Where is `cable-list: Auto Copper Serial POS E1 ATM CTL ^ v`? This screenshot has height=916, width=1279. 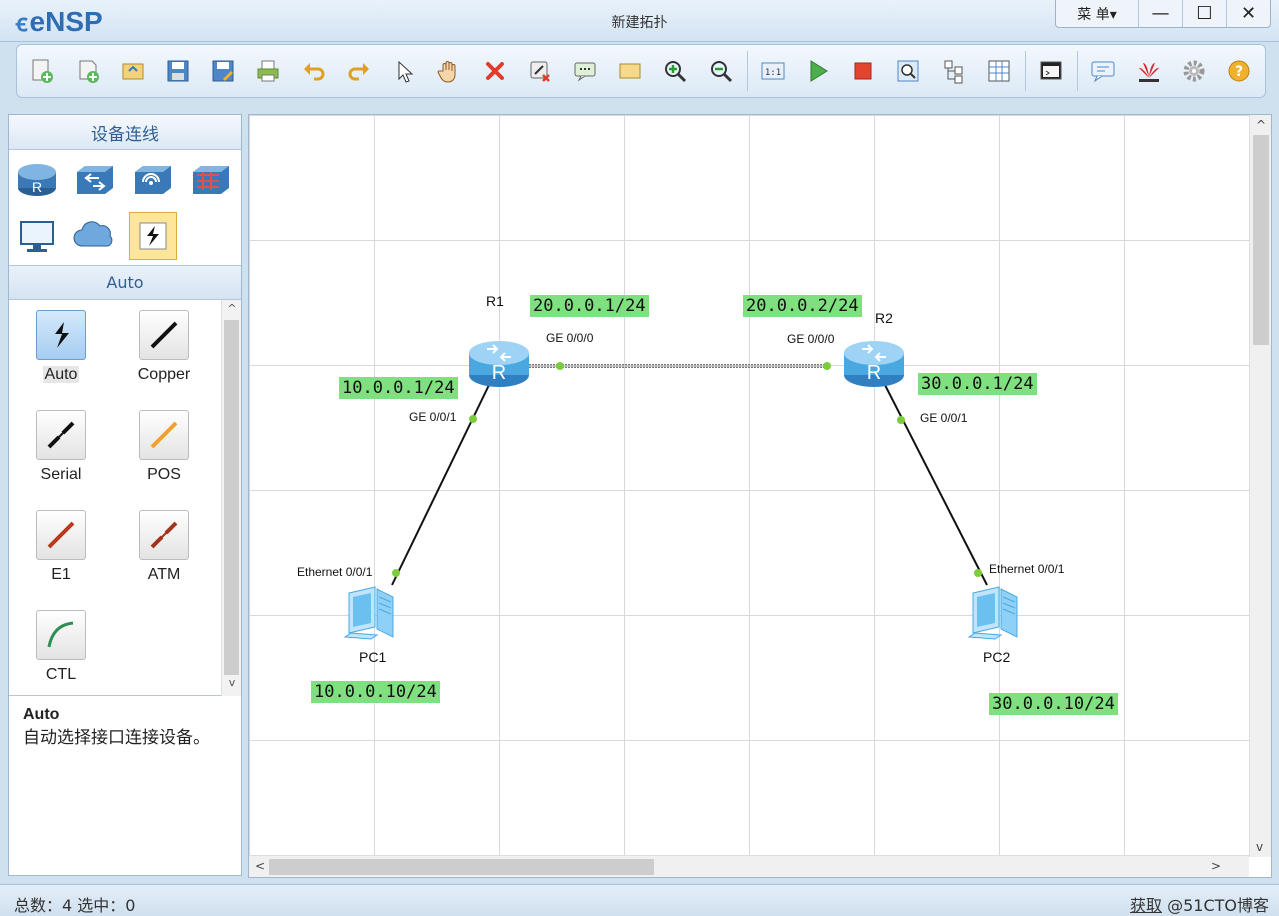 cable-list: Auto Copper Serial POS E1 ATM CTL ^ v is located at coordinates (125, 498).